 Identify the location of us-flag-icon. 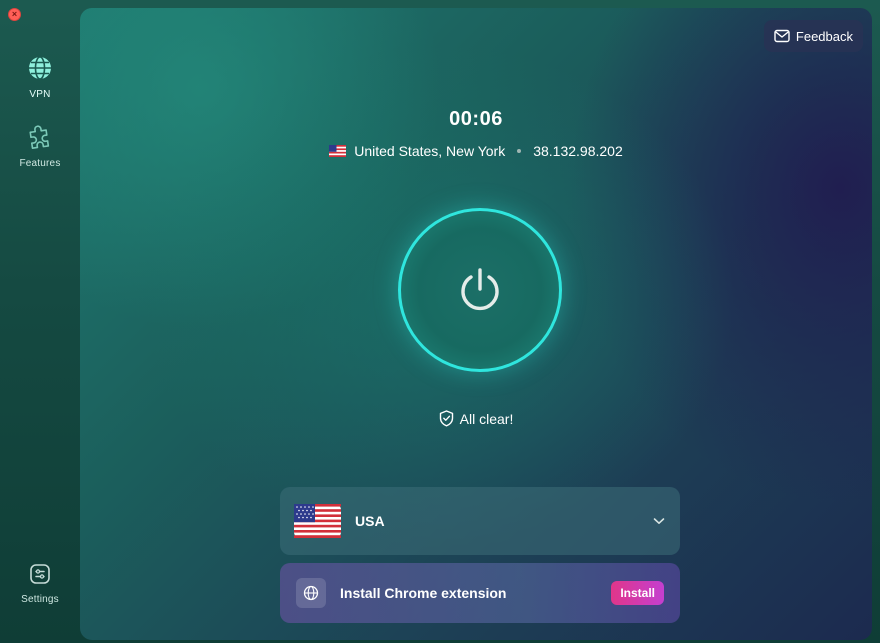
(338, 151).